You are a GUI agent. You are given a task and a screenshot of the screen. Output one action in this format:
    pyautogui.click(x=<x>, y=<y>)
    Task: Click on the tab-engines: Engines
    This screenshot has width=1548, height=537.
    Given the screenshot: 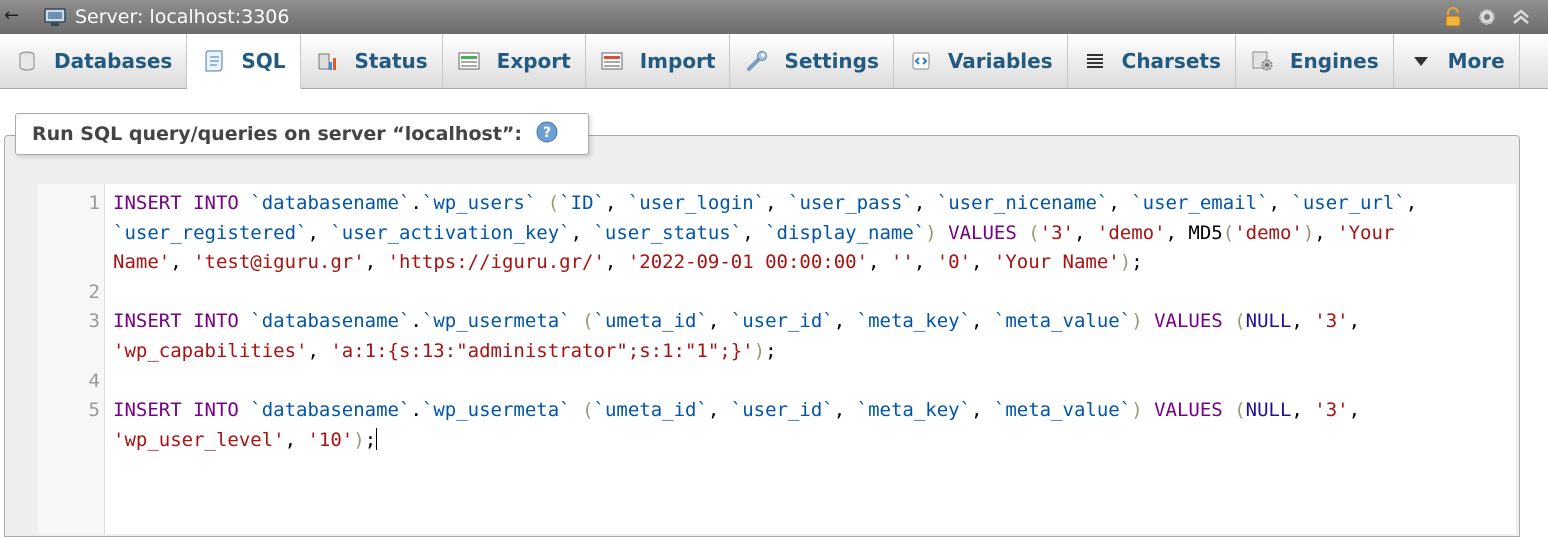 What is the action you would take?
    pyautogui.click(x=1315, y=61)
    